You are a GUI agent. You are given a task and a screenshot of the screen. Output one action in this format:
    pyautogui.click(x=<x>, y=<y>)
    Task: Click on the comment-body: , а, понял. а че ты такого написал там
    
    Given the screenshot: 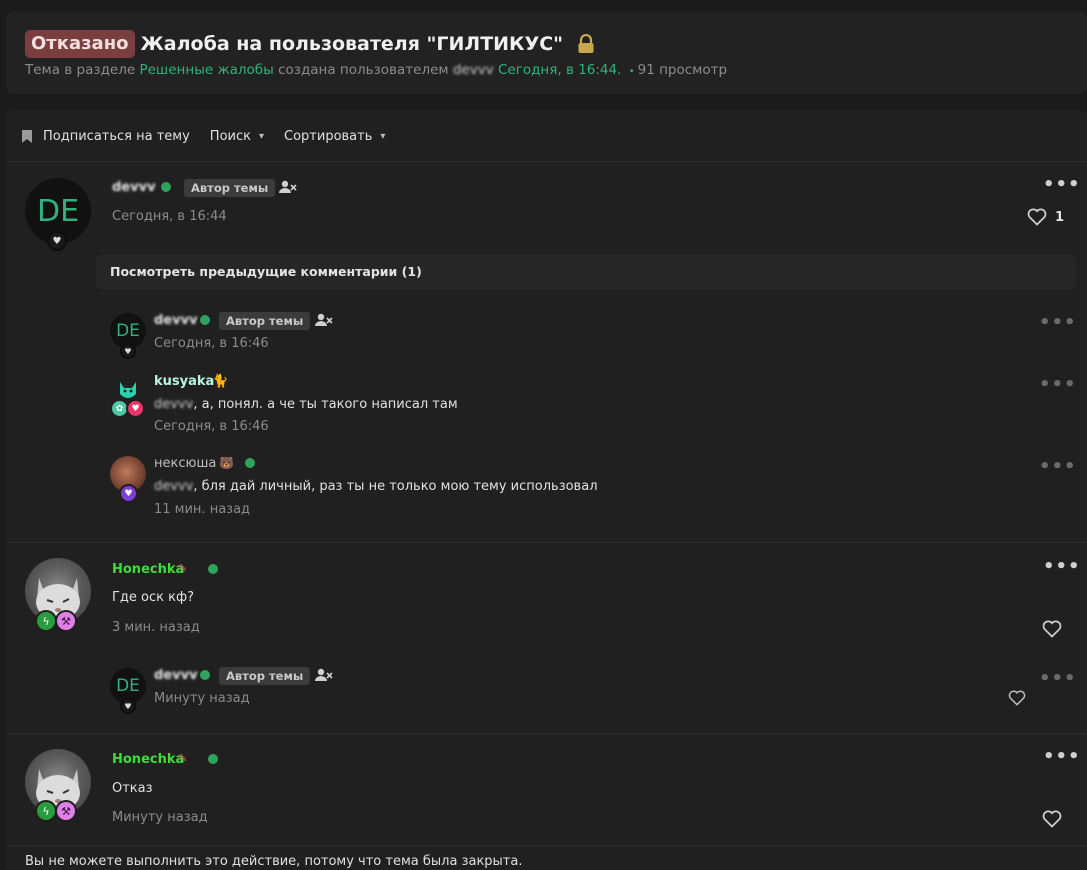 What is the action you would take?
    pyautogui.click(x=325, y=404)
    